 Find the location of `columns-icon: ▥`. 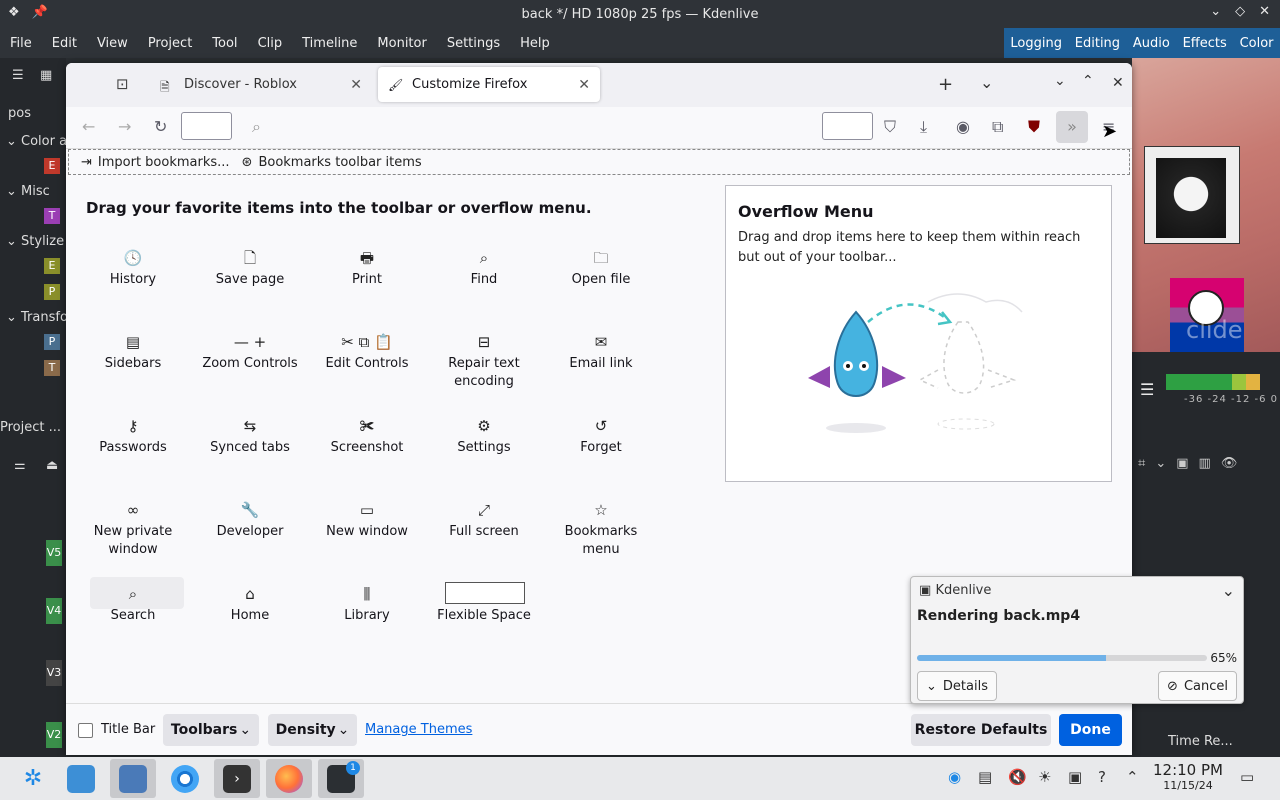

columns-icon: ▥ is located at coordinates (1205, 463).